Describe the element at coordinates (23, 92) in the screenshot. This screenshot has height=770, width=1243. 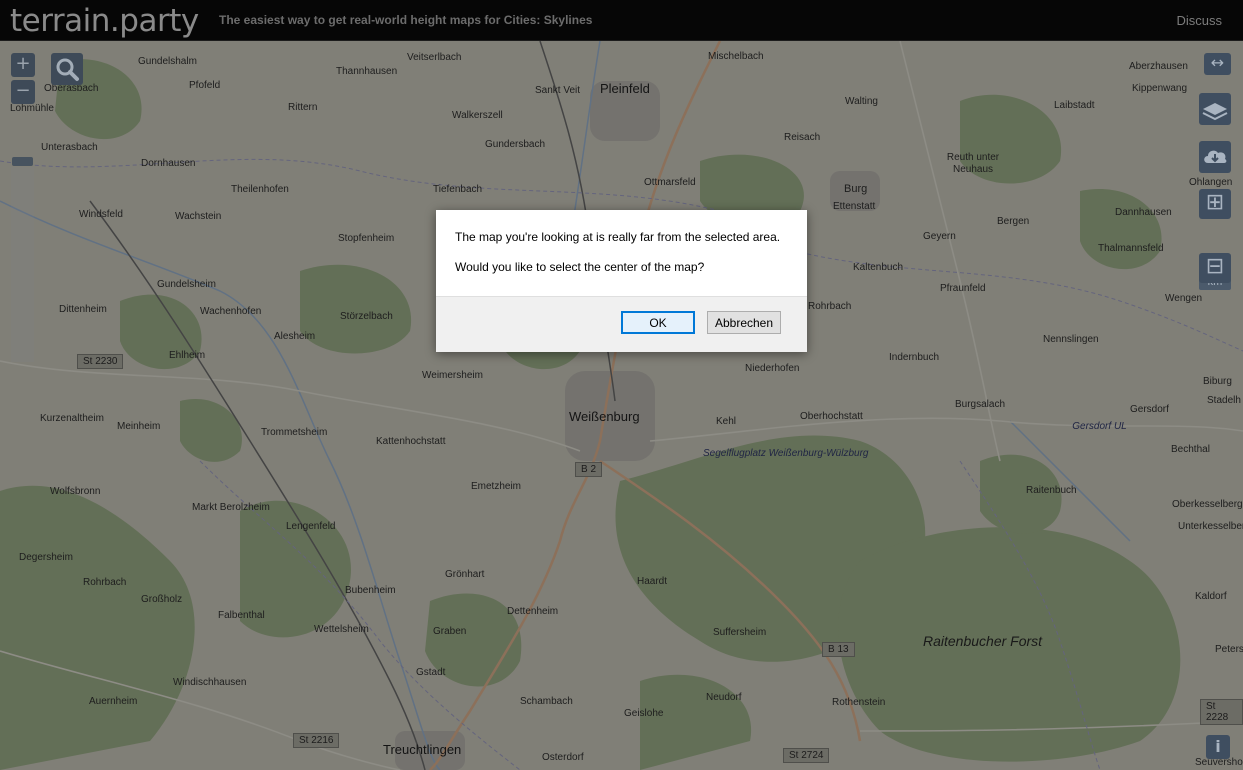
I see `zoom-out-button: −` at that location.